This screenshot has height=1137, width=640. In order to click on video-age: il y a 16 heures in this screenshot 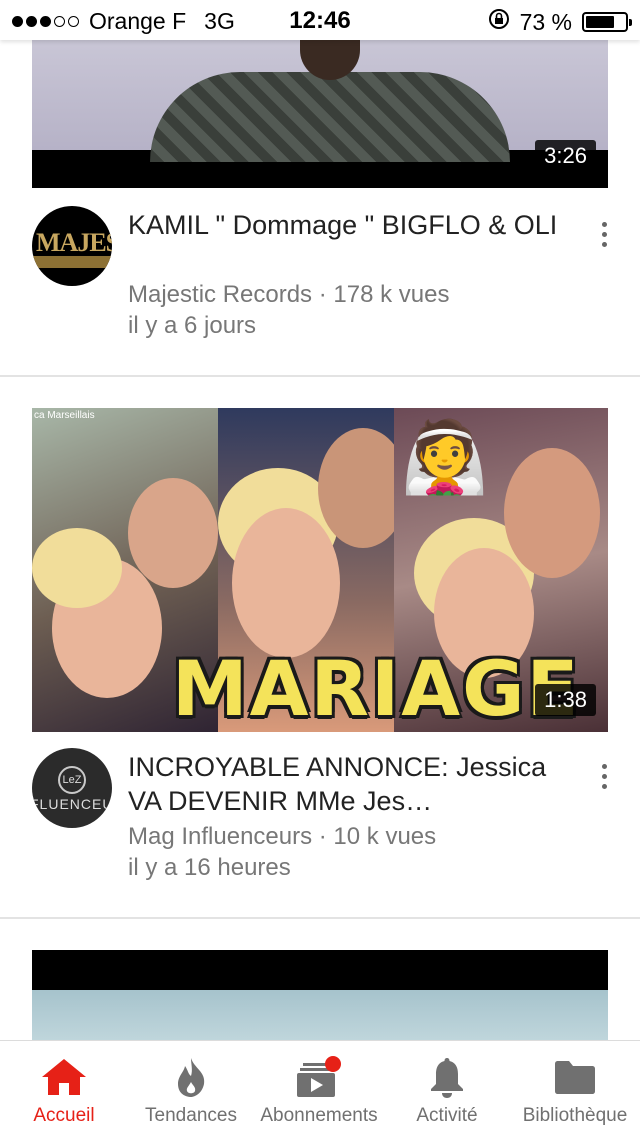, I will do `click(209, 867)`.